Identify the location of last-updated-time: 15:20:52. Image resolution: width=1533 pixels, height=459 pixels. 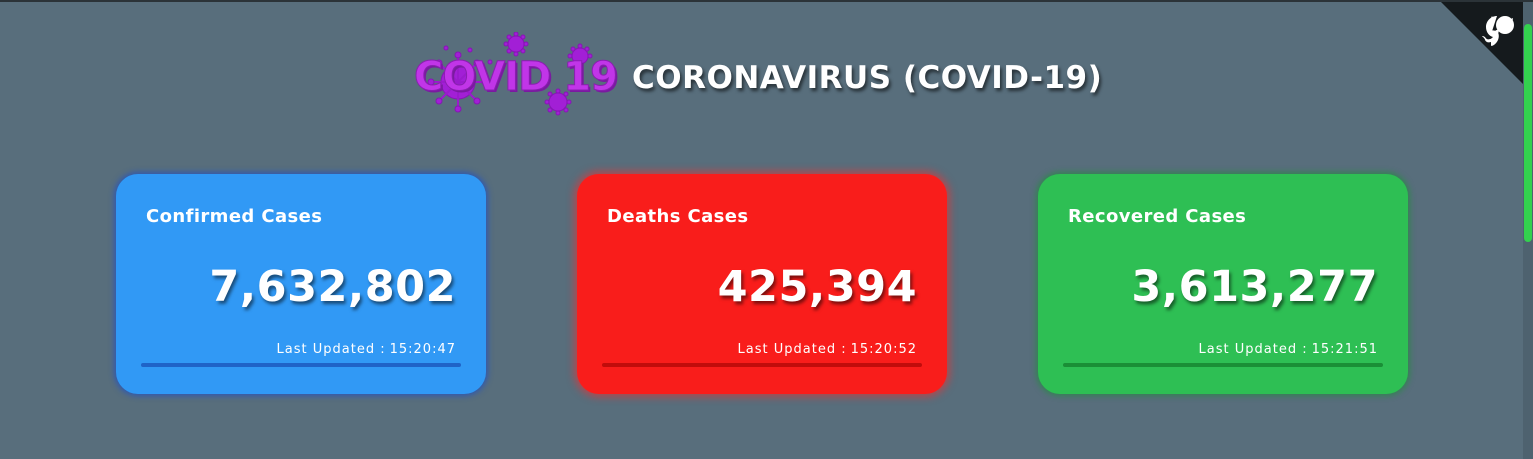
(883, 349).